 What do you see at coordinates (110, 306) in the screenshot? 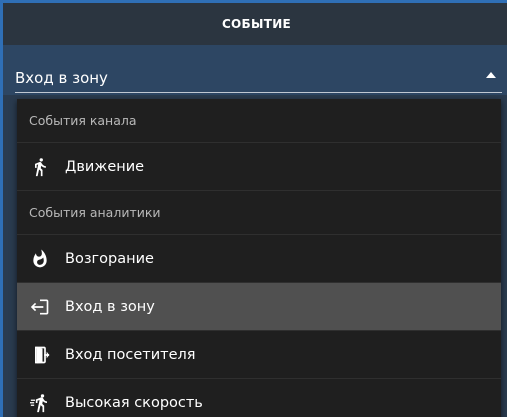
I see `menu-item-label: Вход в зону` at bounding box center [110, 306].